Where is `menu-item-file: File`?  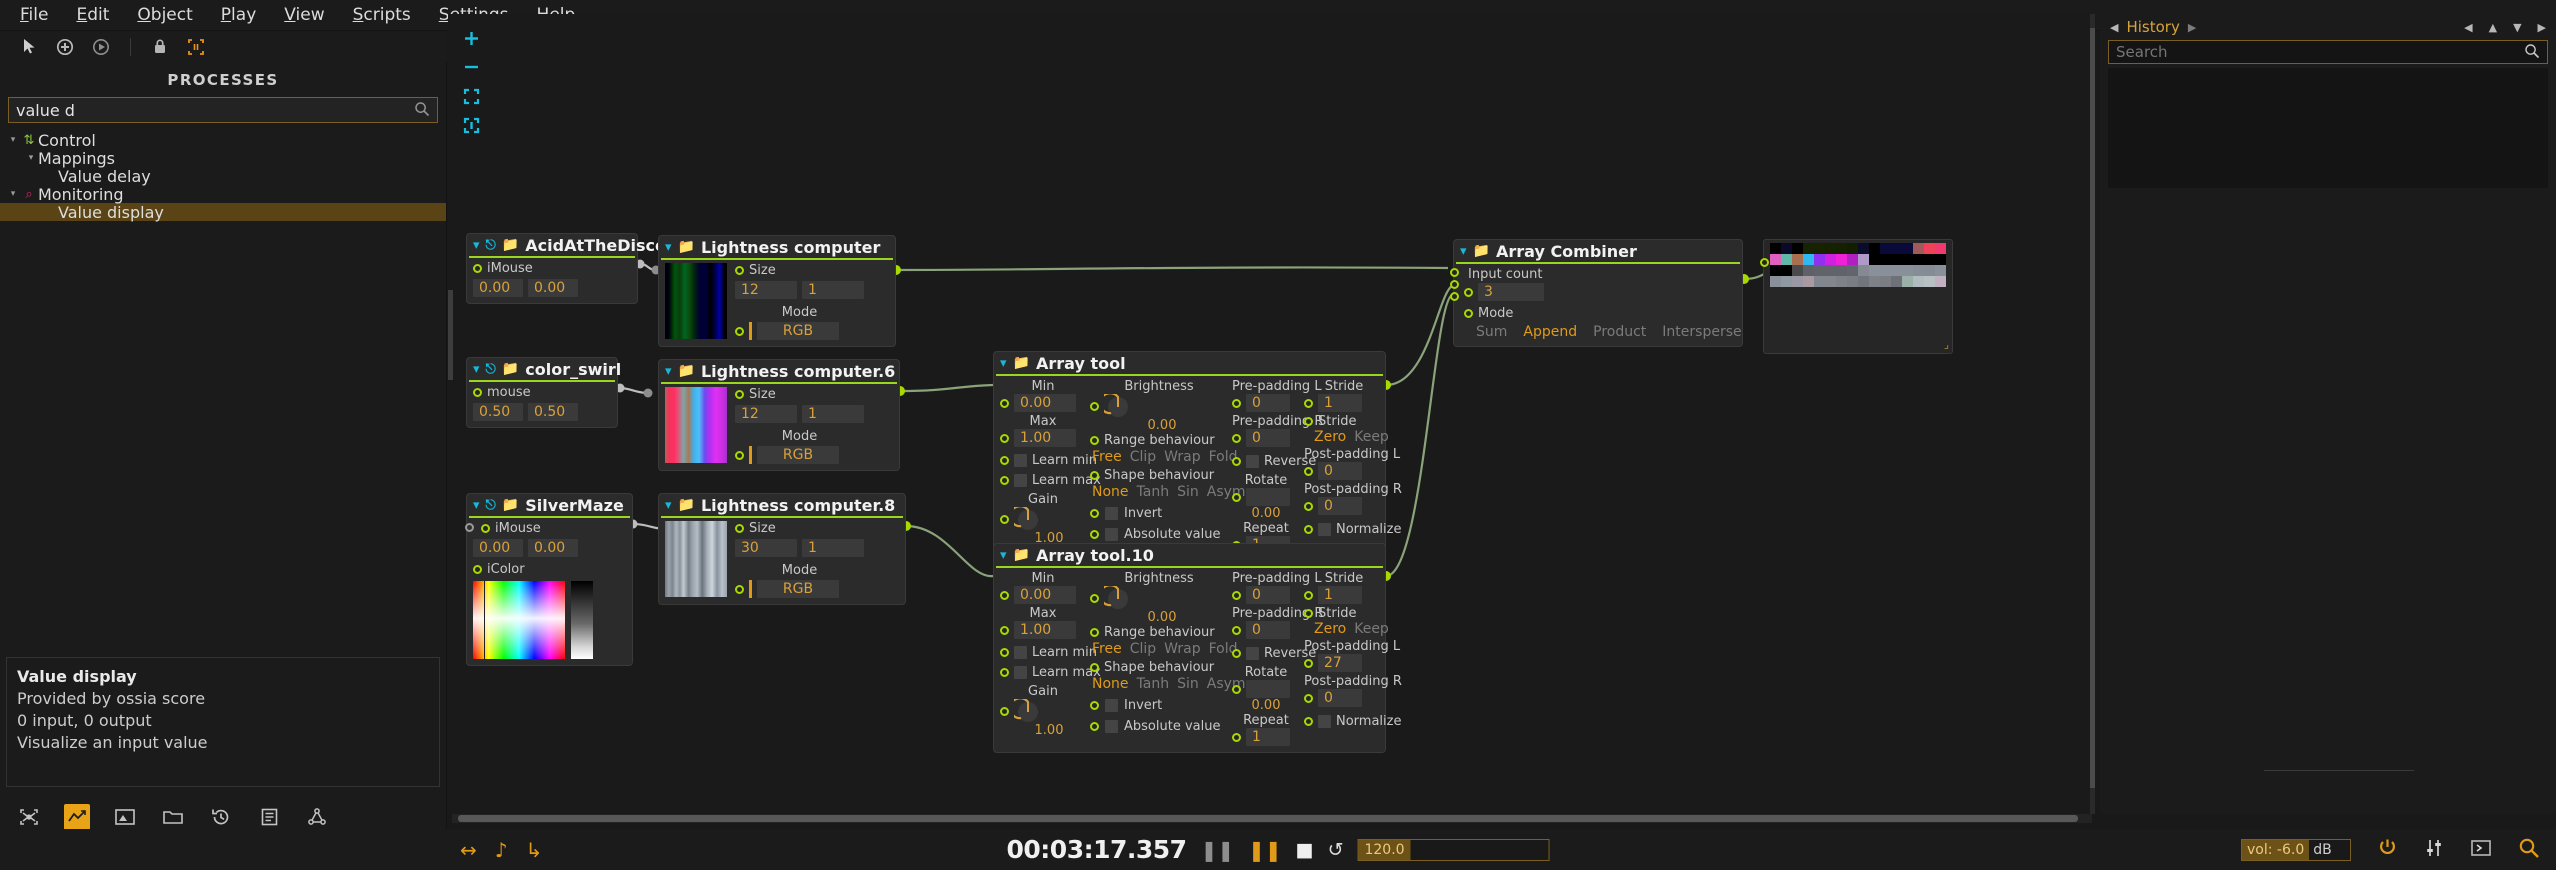
menu-item-file: File is located at coordinates (34, 15).